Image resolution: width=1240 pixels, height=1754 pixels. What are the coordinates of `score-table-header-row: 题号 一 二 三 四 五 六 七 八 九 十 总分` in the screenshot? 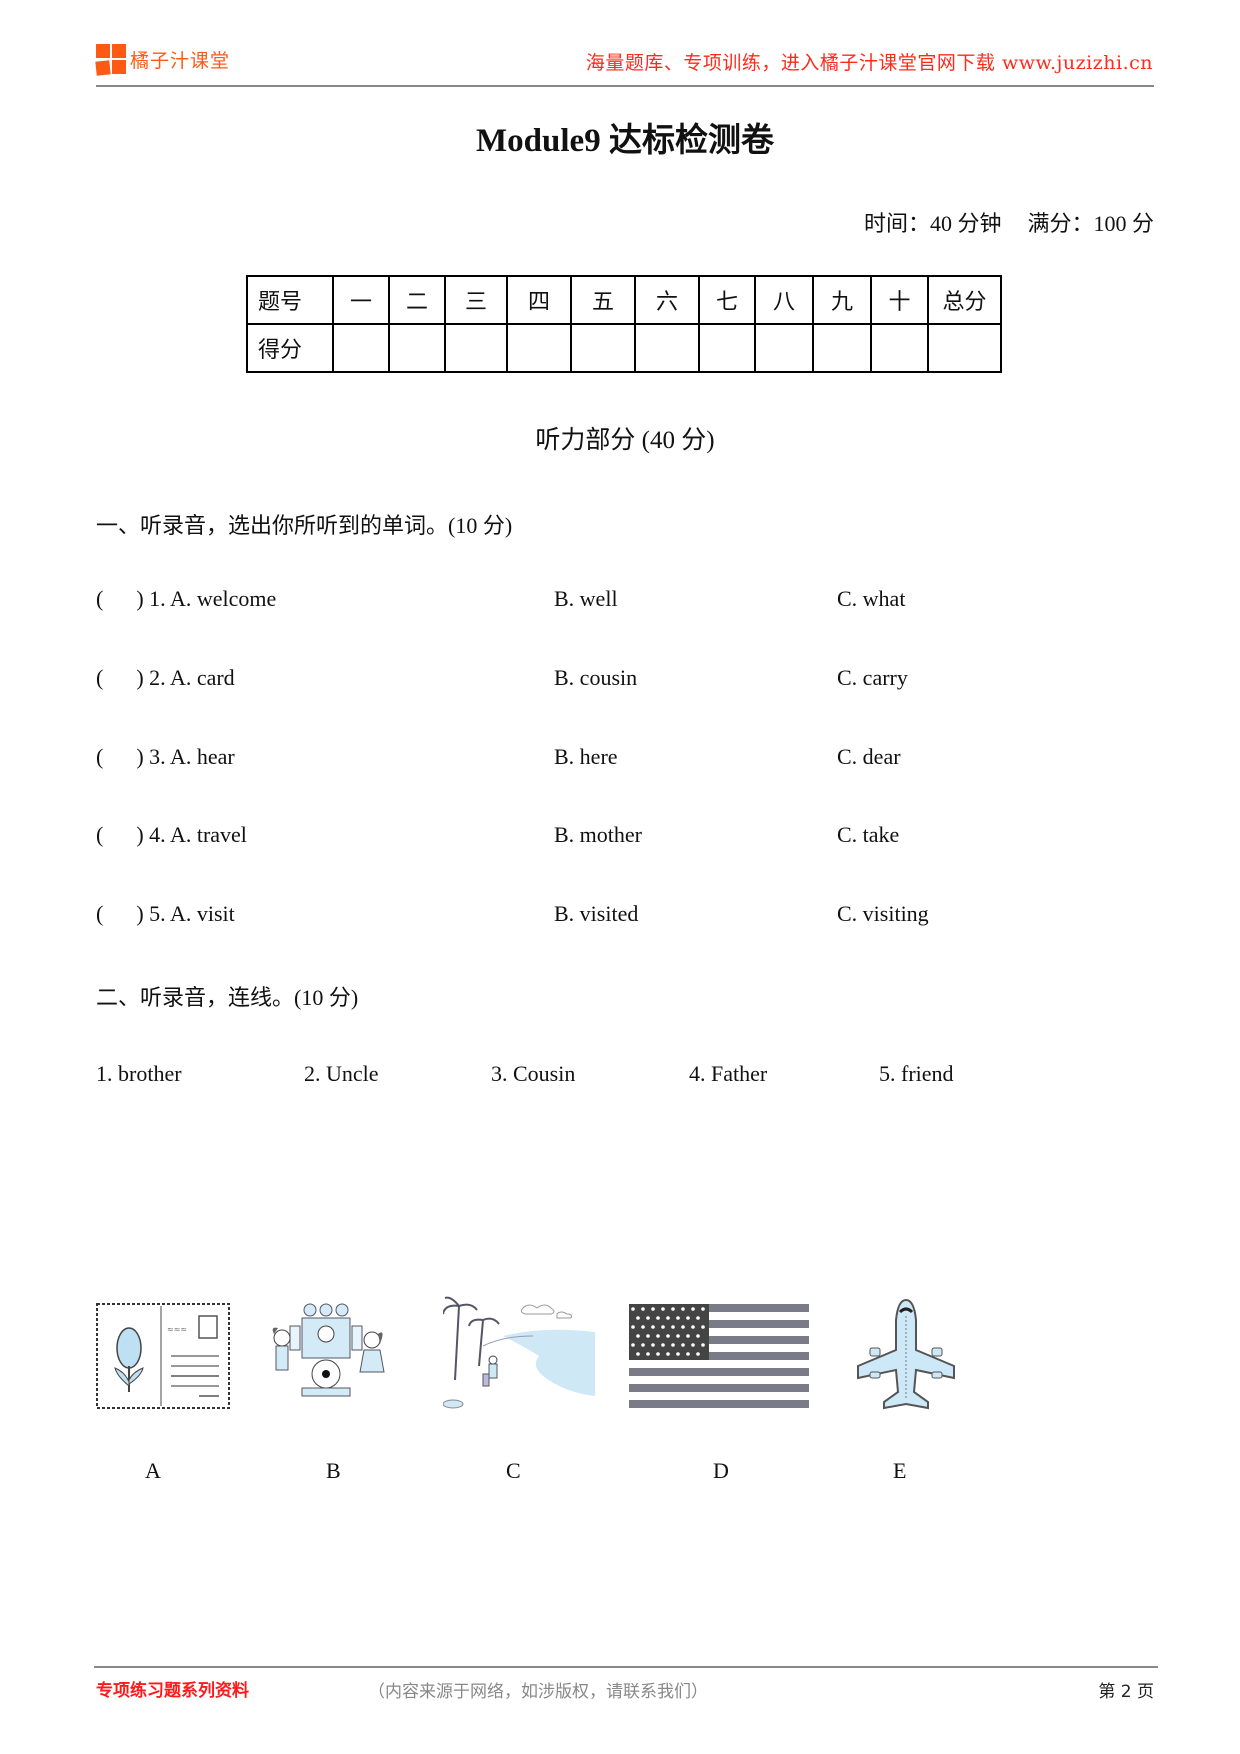 It's located at (624, 300).